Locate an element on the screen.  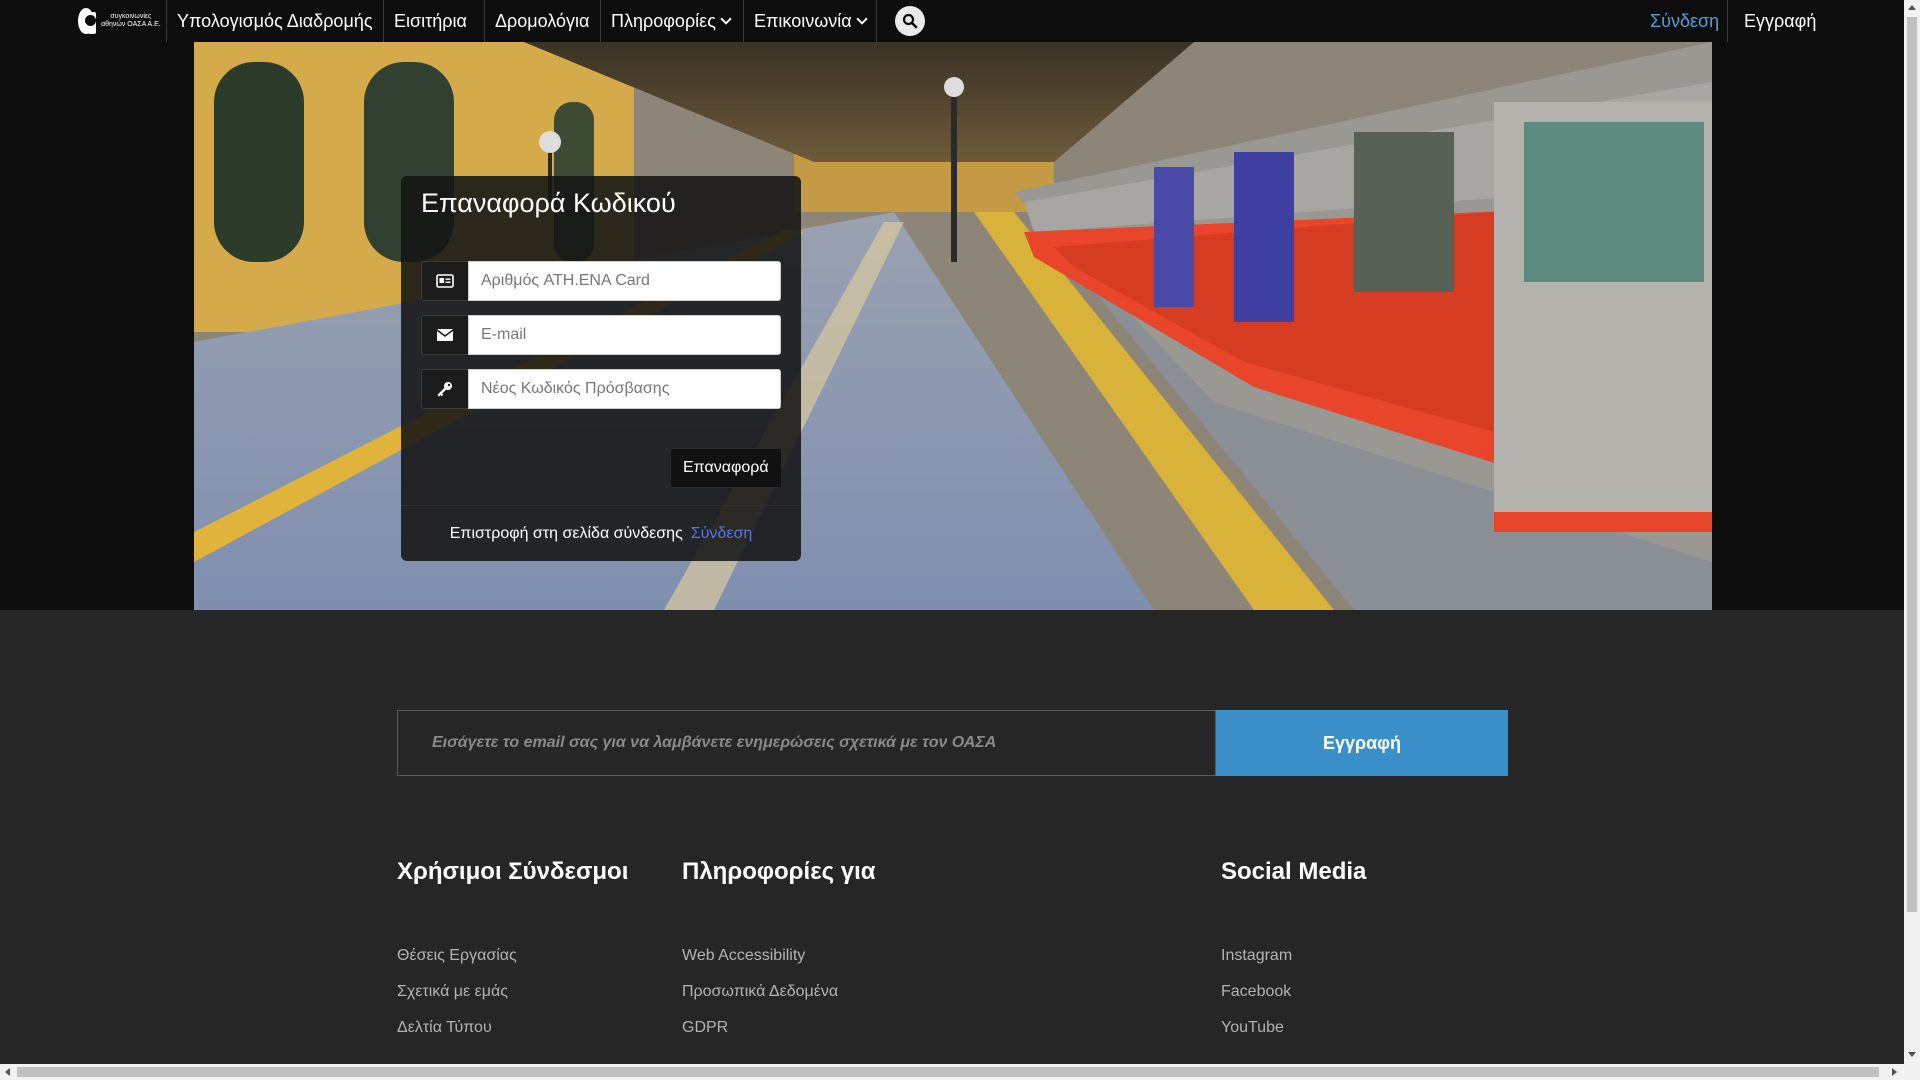
footer-link-gdpr: GDPR is located at coordinates (779, 1028).